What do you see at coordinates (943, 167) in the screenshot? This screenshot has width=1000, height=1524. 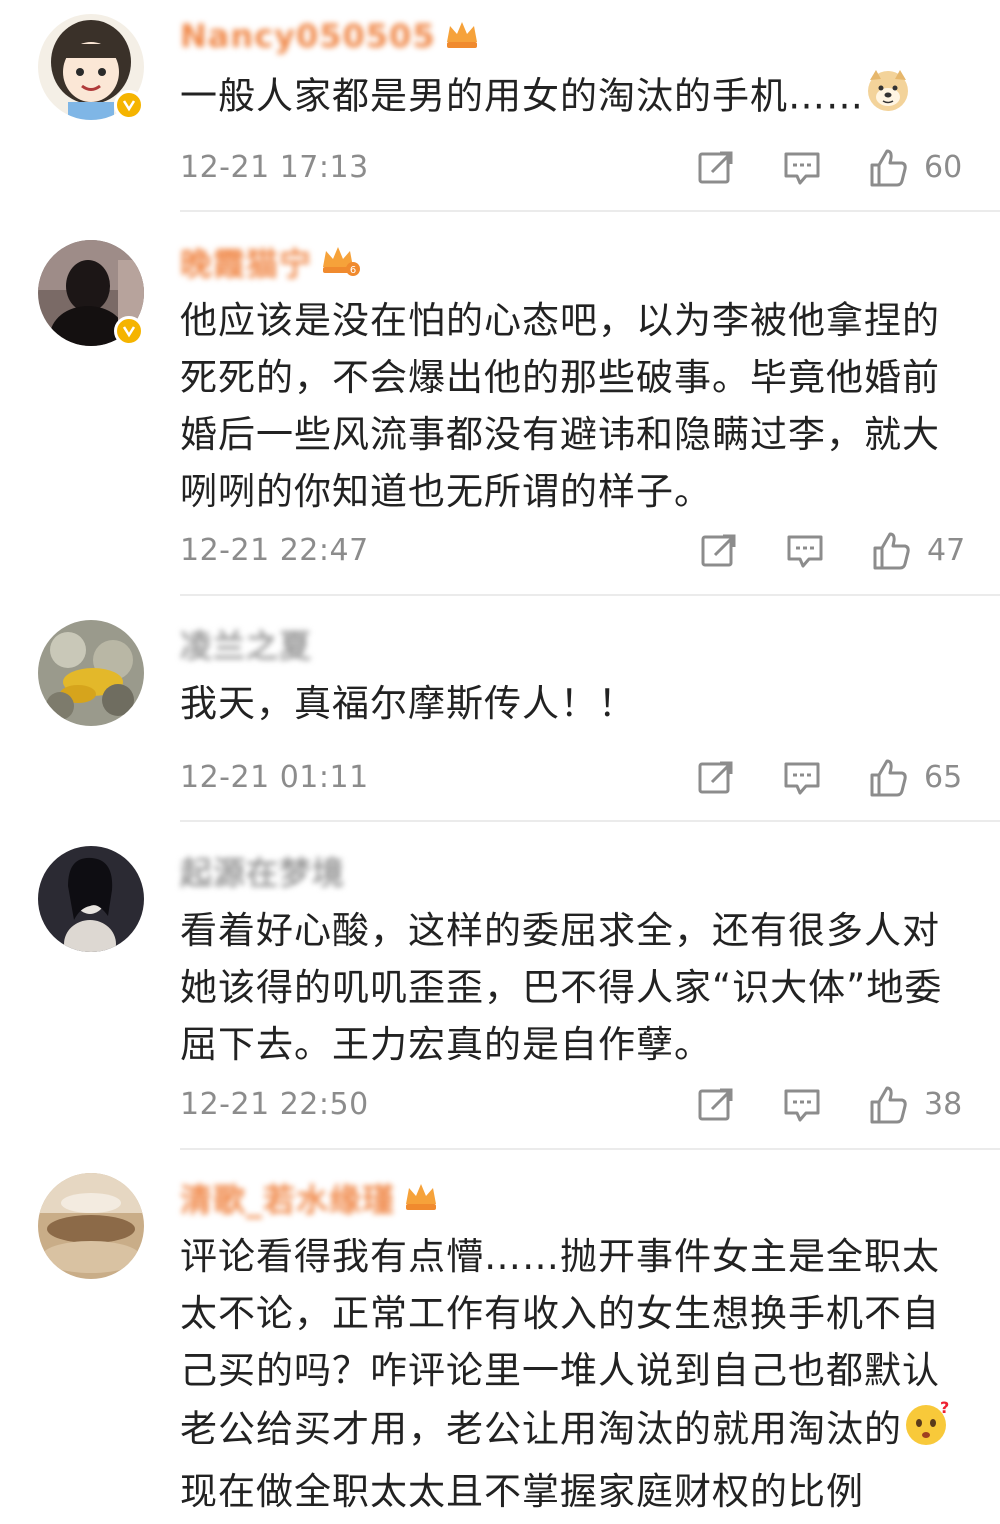 I see `like-count: 60` at bounding box center [943, 167].